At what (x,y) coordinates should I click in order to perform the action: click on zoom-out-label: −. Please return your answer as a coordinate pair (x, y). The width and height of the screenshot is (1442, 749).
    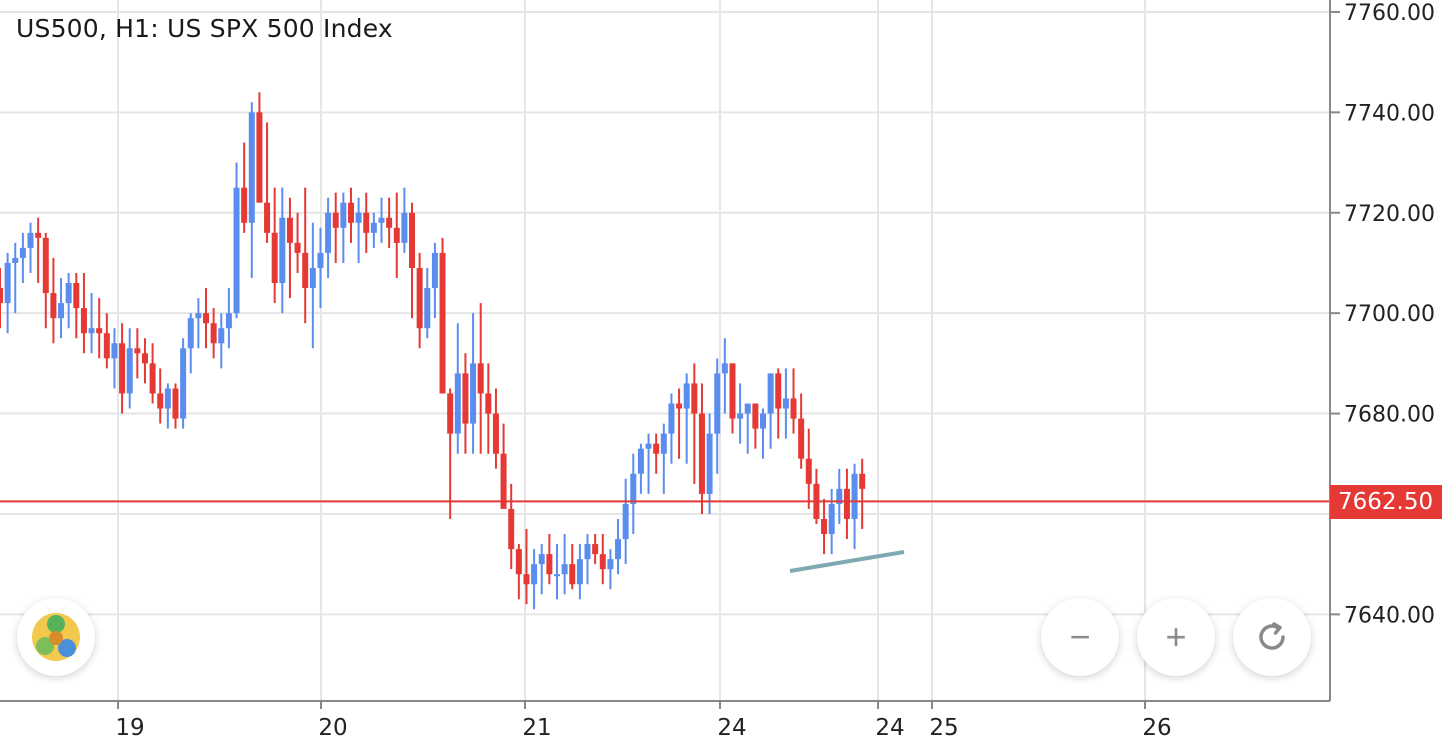
    Looking at the image, I should click on (1080, 636).